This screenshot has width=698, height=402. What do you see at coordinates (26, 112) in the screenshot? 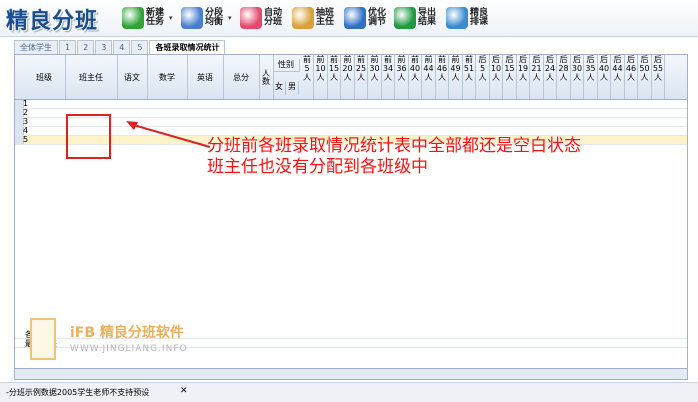
I see `class-number: 2` at bounding box center [26, 112].